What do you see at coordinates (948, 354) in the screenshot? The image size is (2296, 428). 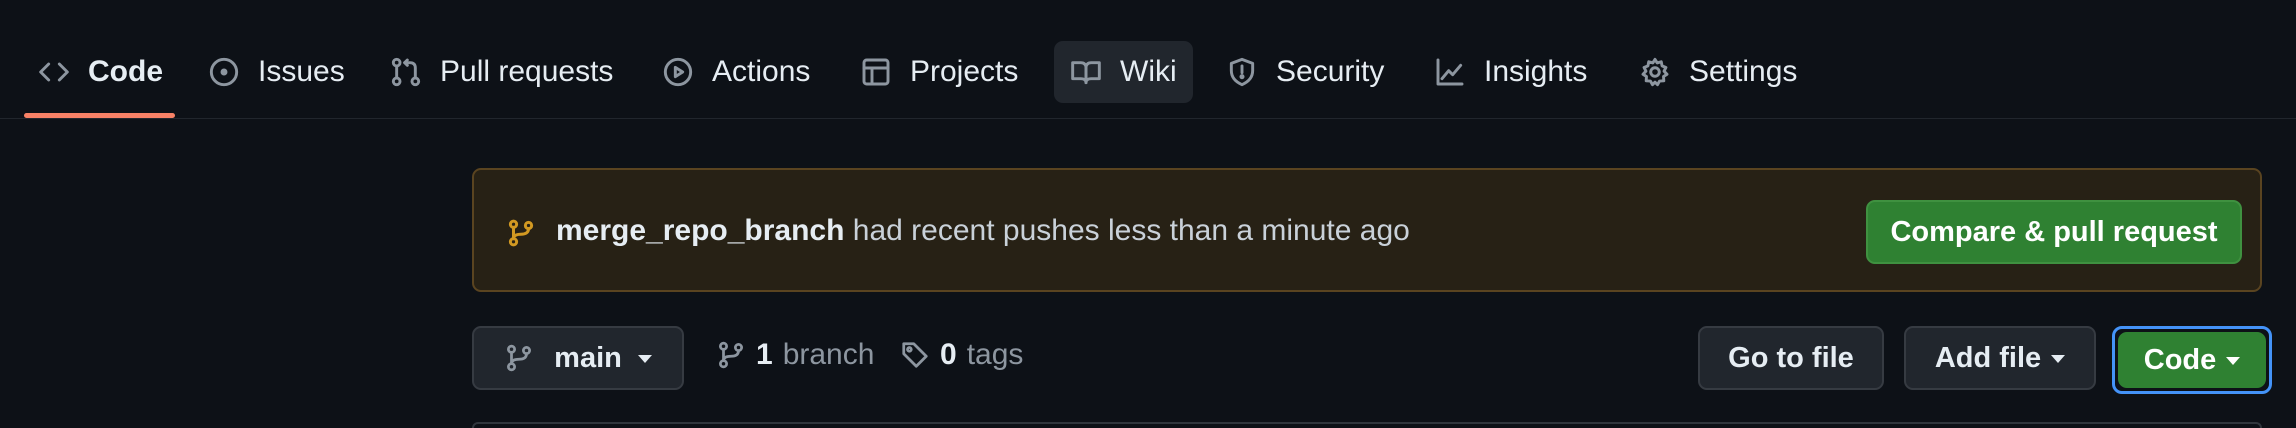 I see `tag-count: 0` at bounding box center [948, 354].